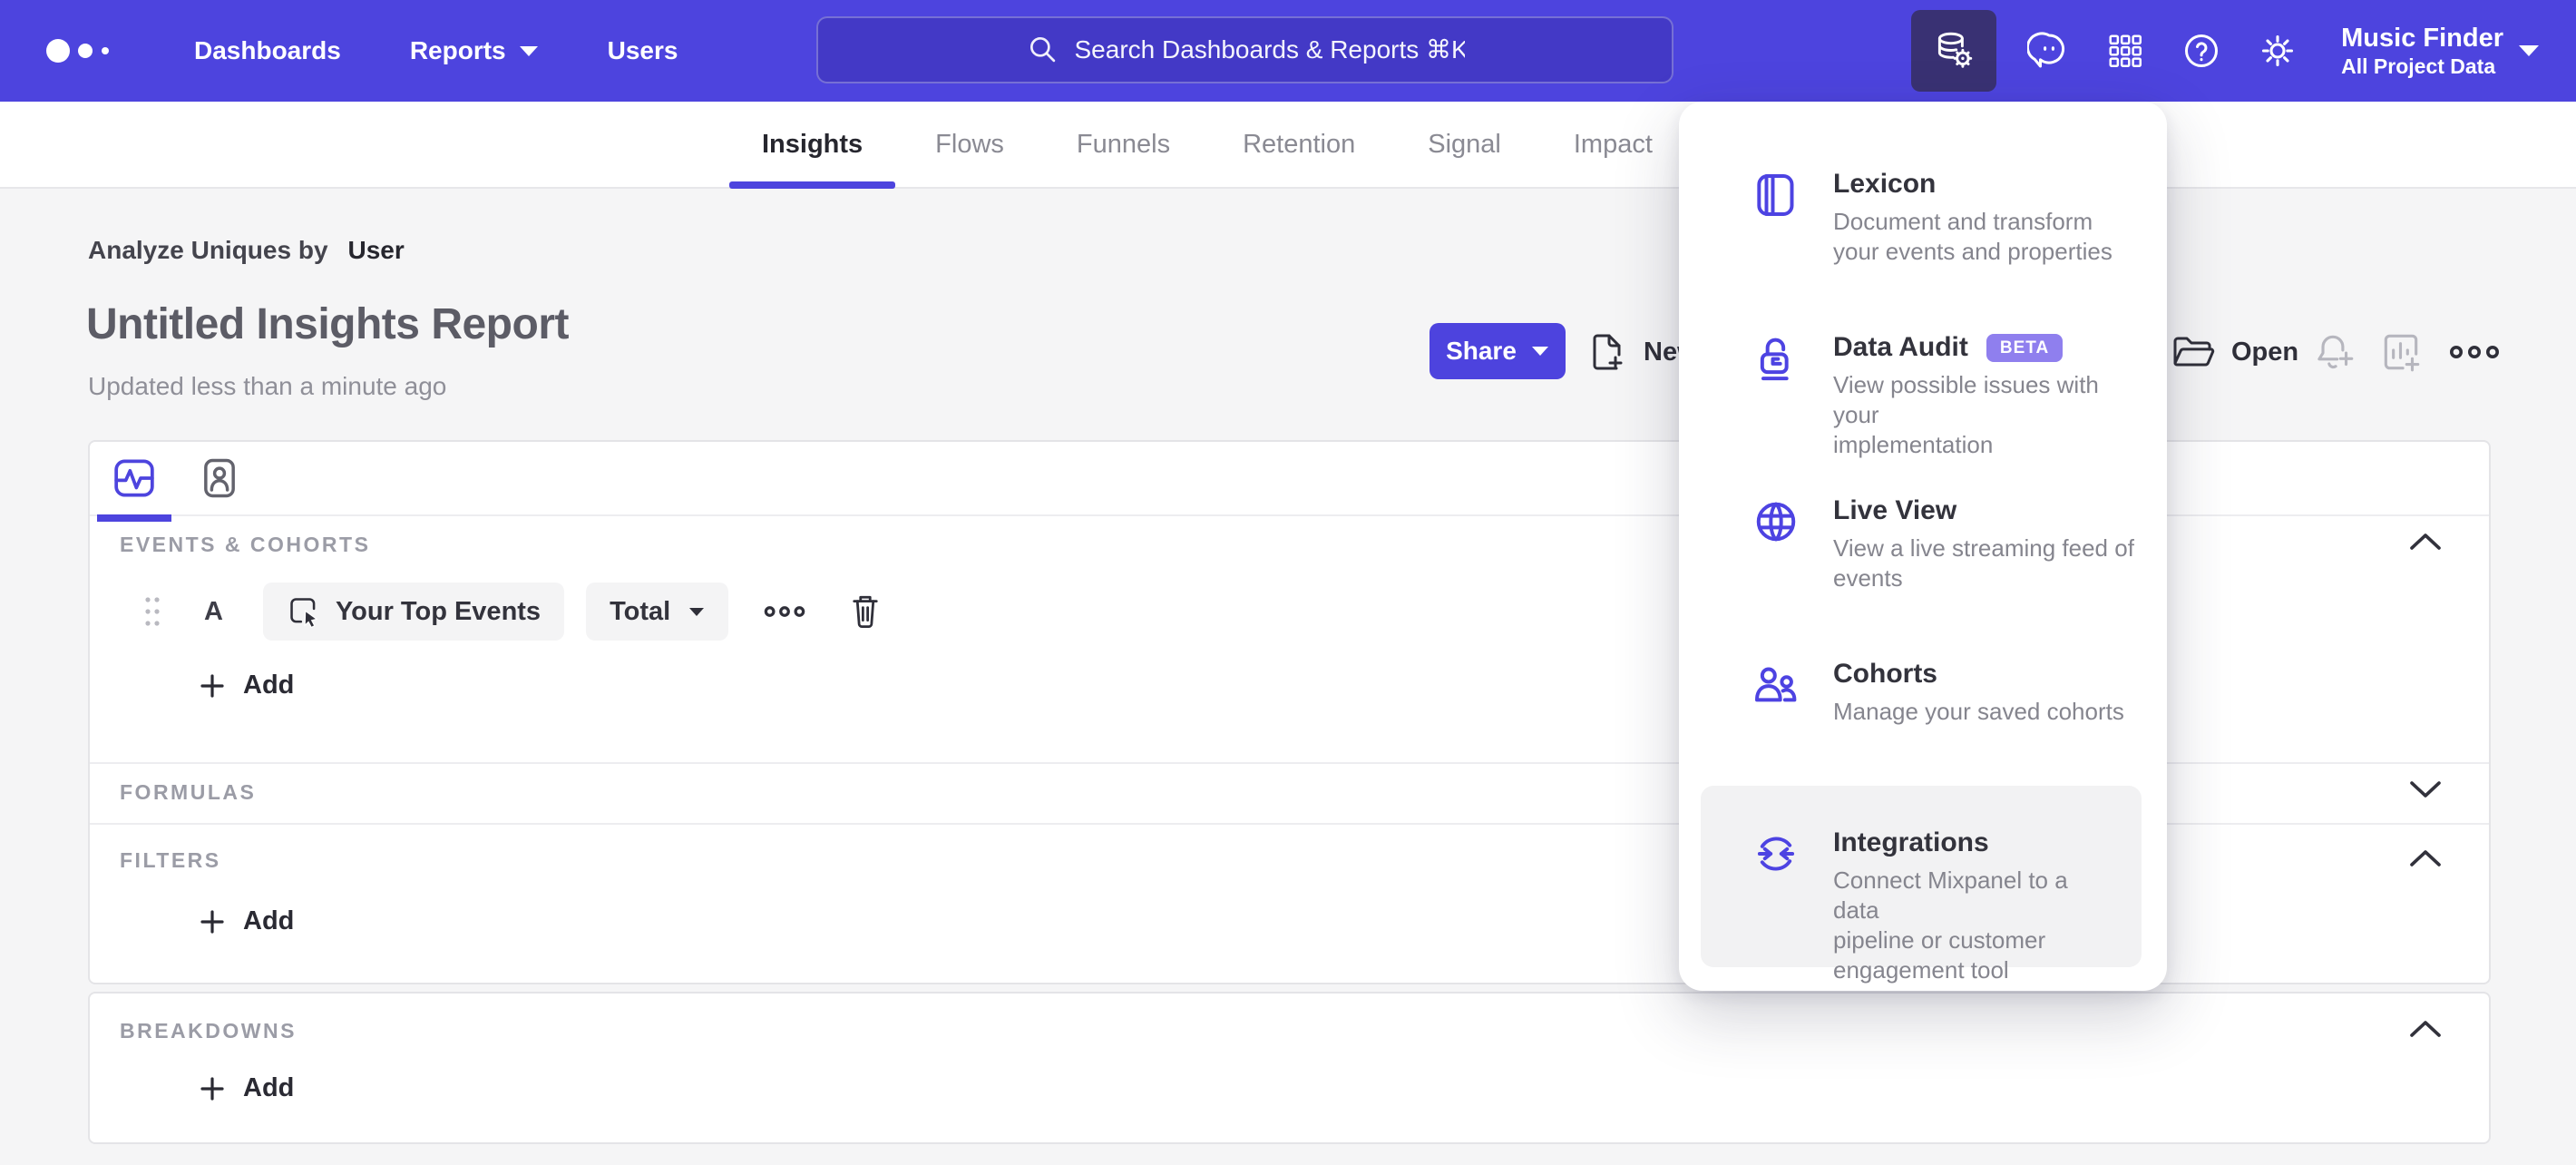 This screenshot has width=2576, height=1165. I want to click on metric-selector: Total, so click(657, 611).